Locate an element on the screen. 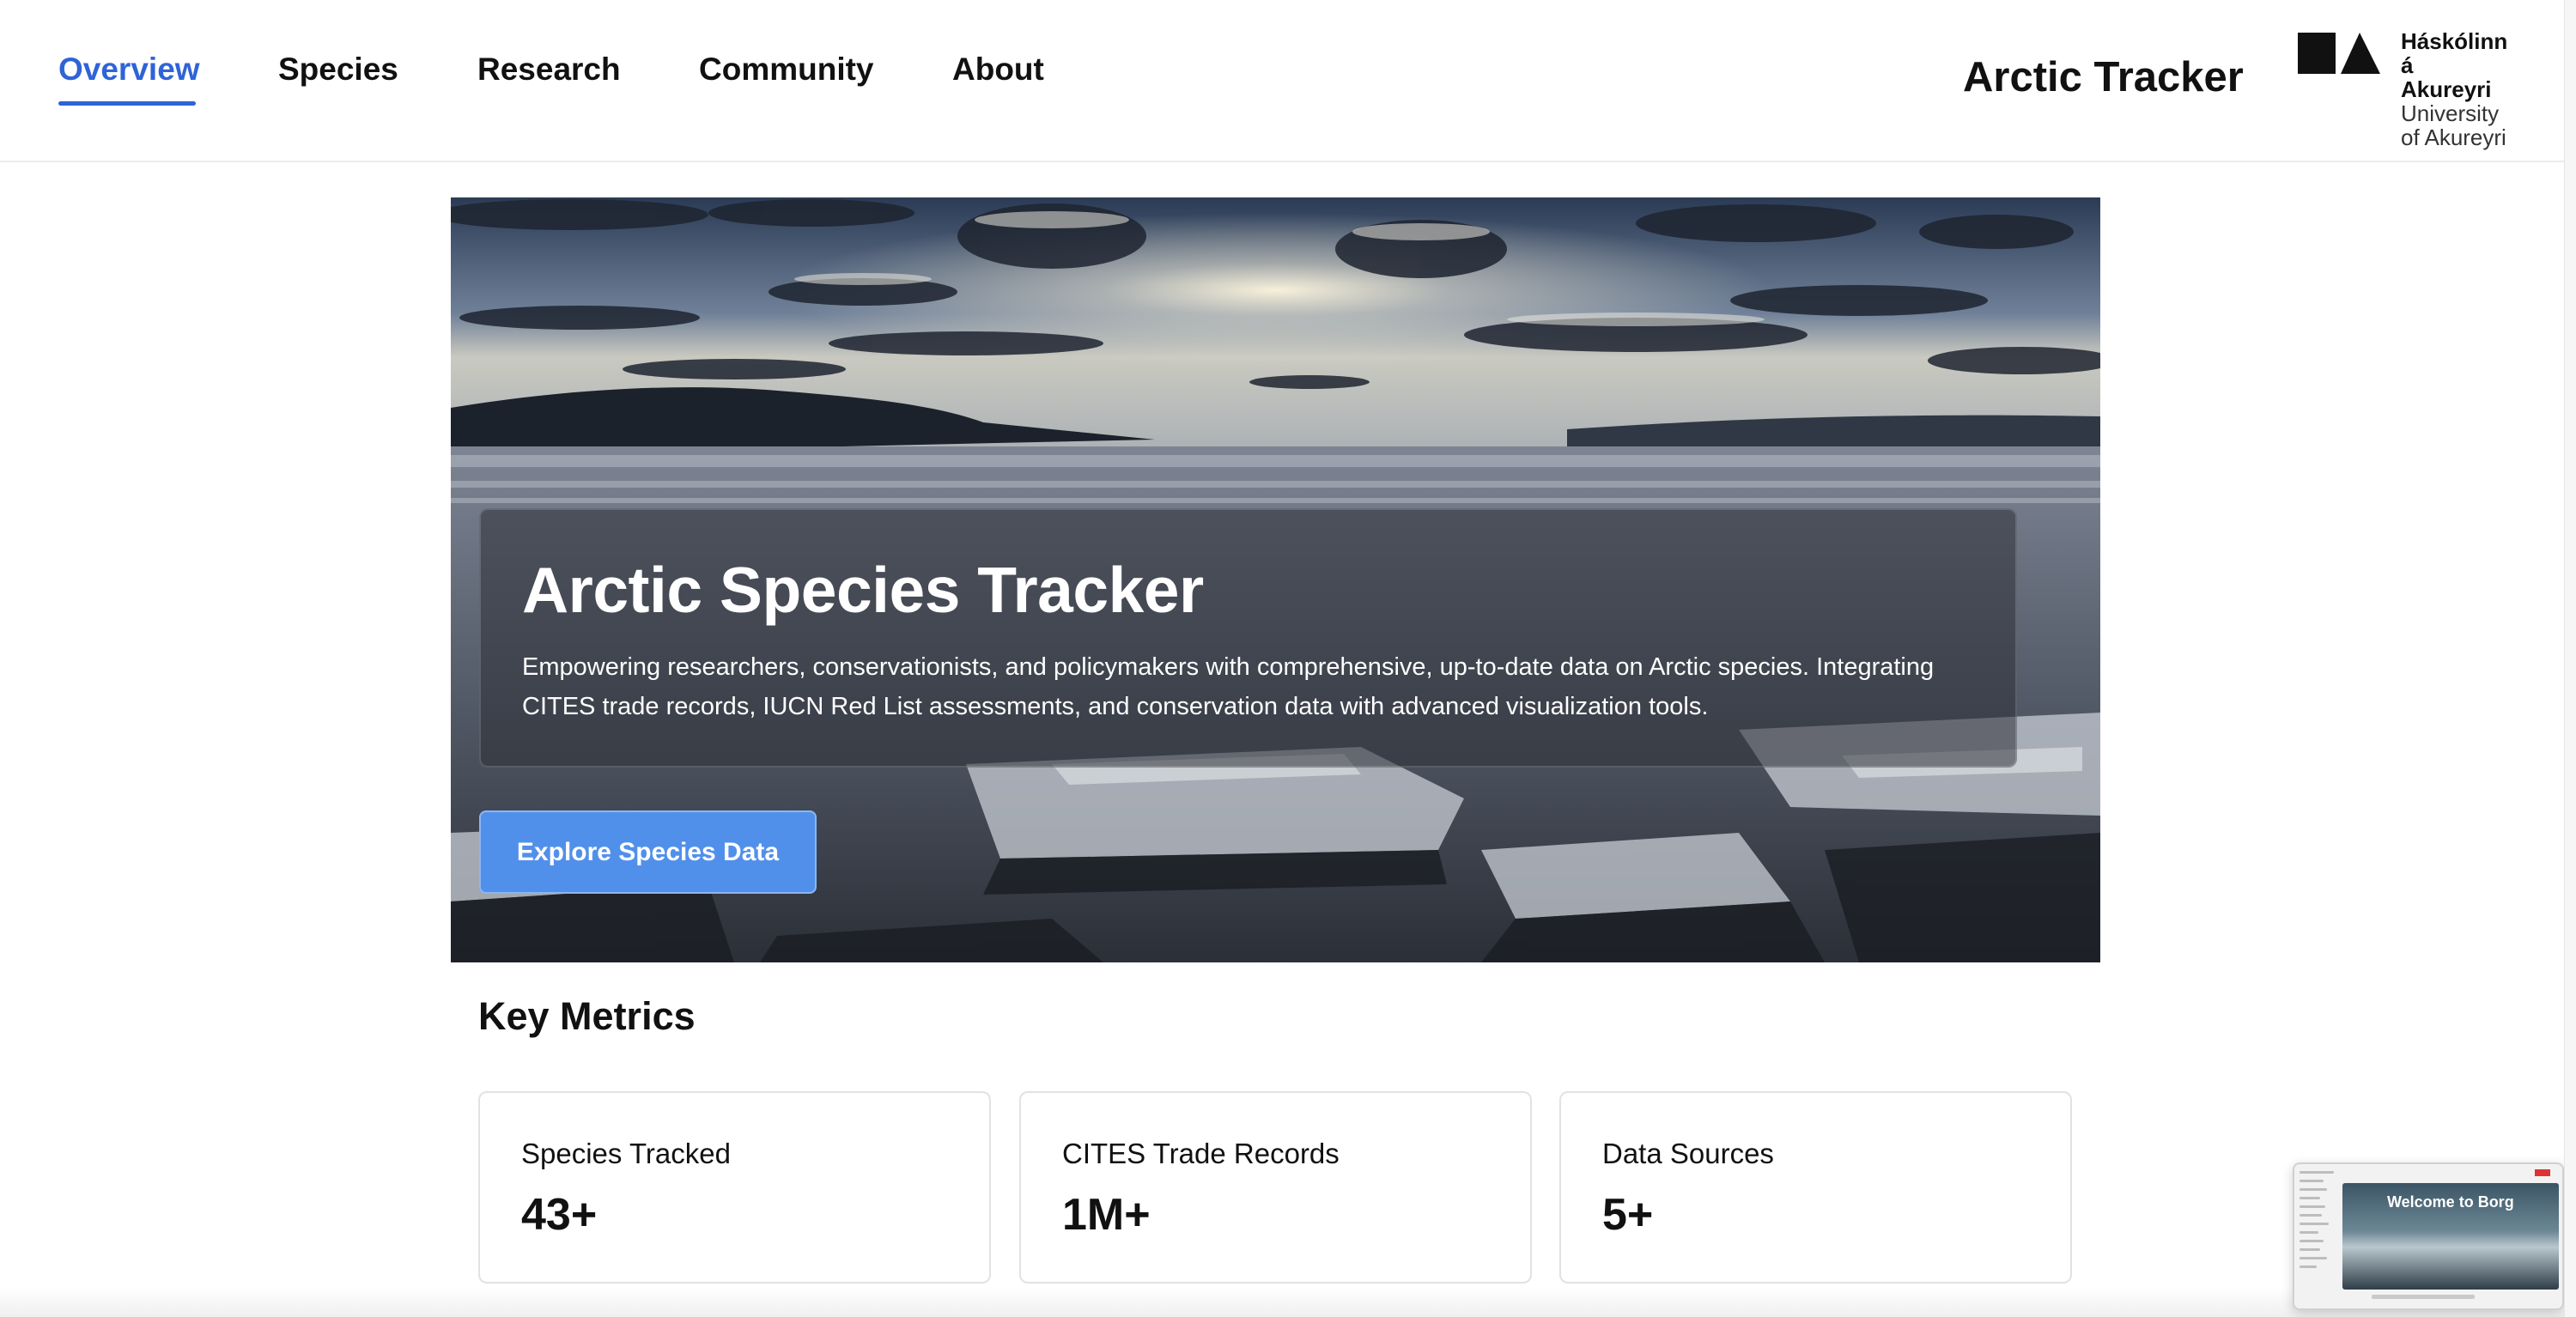 The image size is (2576, 1317). metric-value: 5+ is located at coordinates (1628, 1215).